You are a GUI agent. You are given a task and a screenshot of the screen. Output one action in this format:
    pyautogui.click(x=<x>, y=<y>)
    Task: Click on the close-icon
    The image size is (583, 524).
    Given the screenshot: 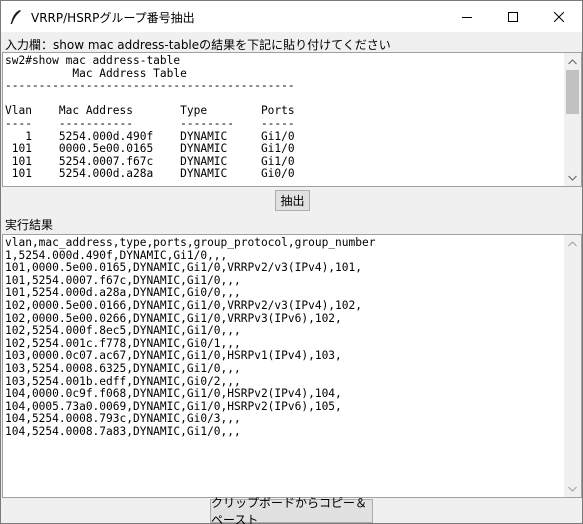 What is the action you would take?
    pyautogui.click(x=559, y=16)
    